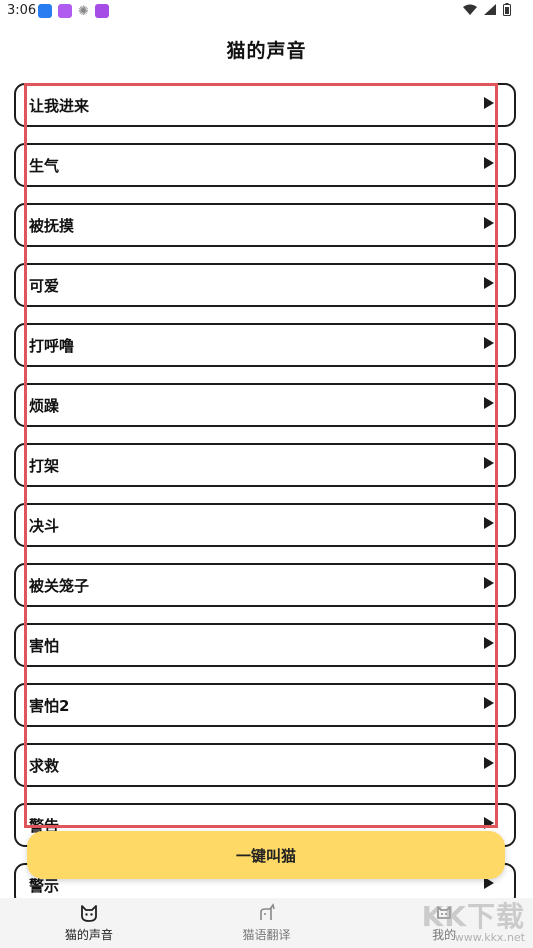 This screenshot has height=948, width=533. Describe the element at coordinates (490, 11) in the screenshot. I see `signal-icon` at that location.